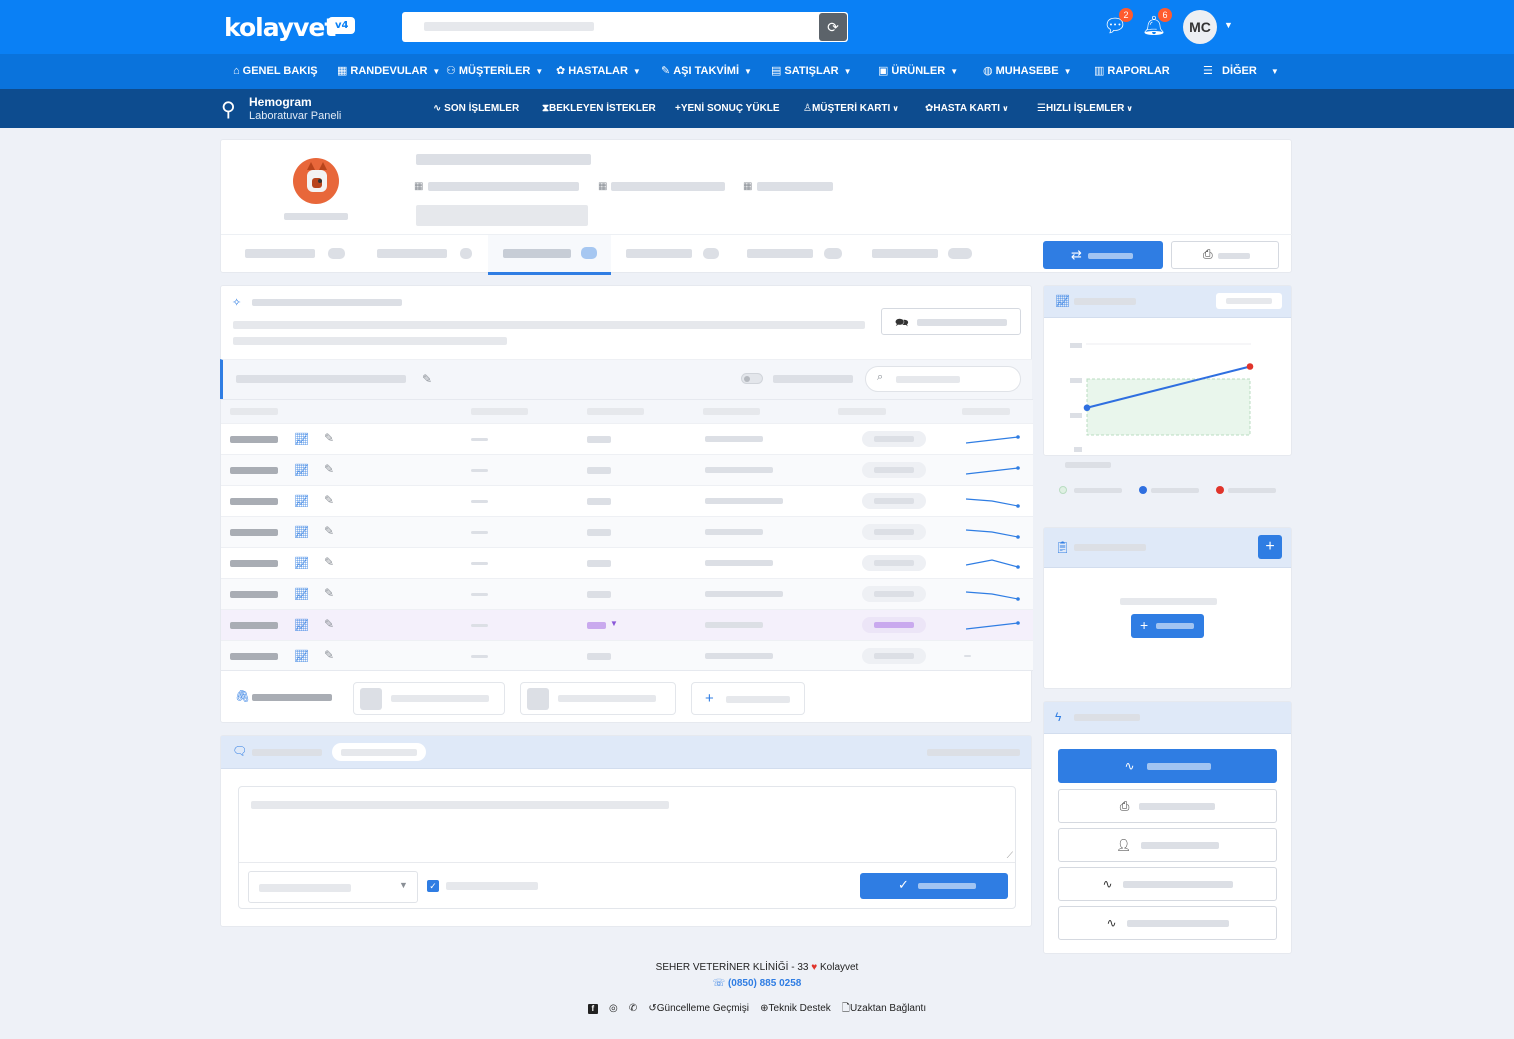  What do you see at coordinates (706, 71) in the screenshot?
I see `nav-item-vaccine-schedule: ✎ AŞI TAKVİMİ ▼` at bounding box center [706, 71].